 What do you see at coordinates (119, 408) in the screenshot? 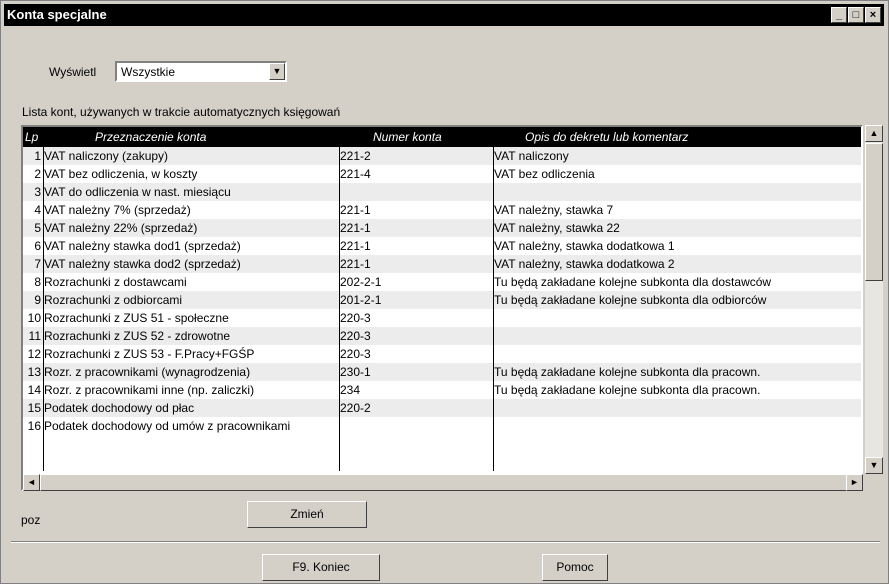
I see `cell-purpose: Podatek dochodowy od płac` at bounding box center [119, 408].